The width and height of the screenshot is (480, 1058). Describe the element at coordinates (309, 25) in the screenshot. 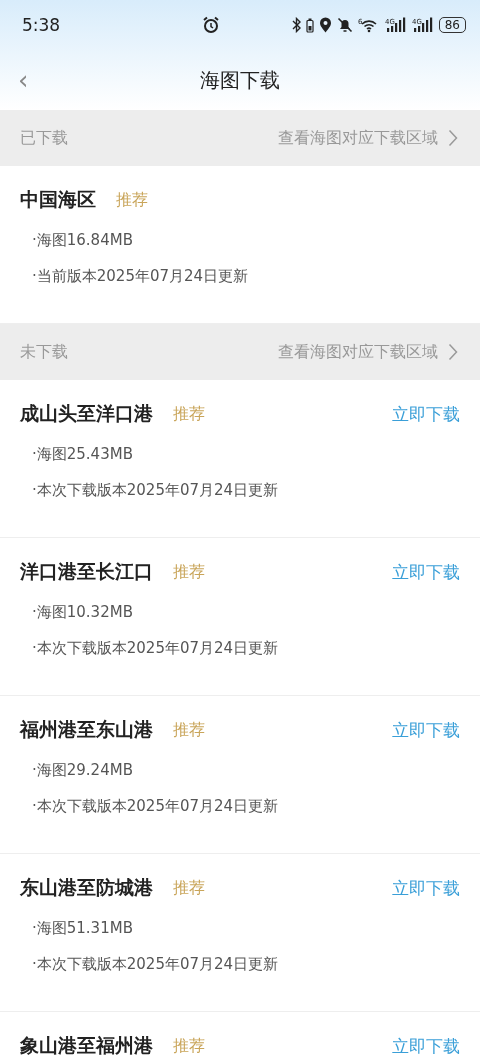

I see `battery-small-icon` at that location.